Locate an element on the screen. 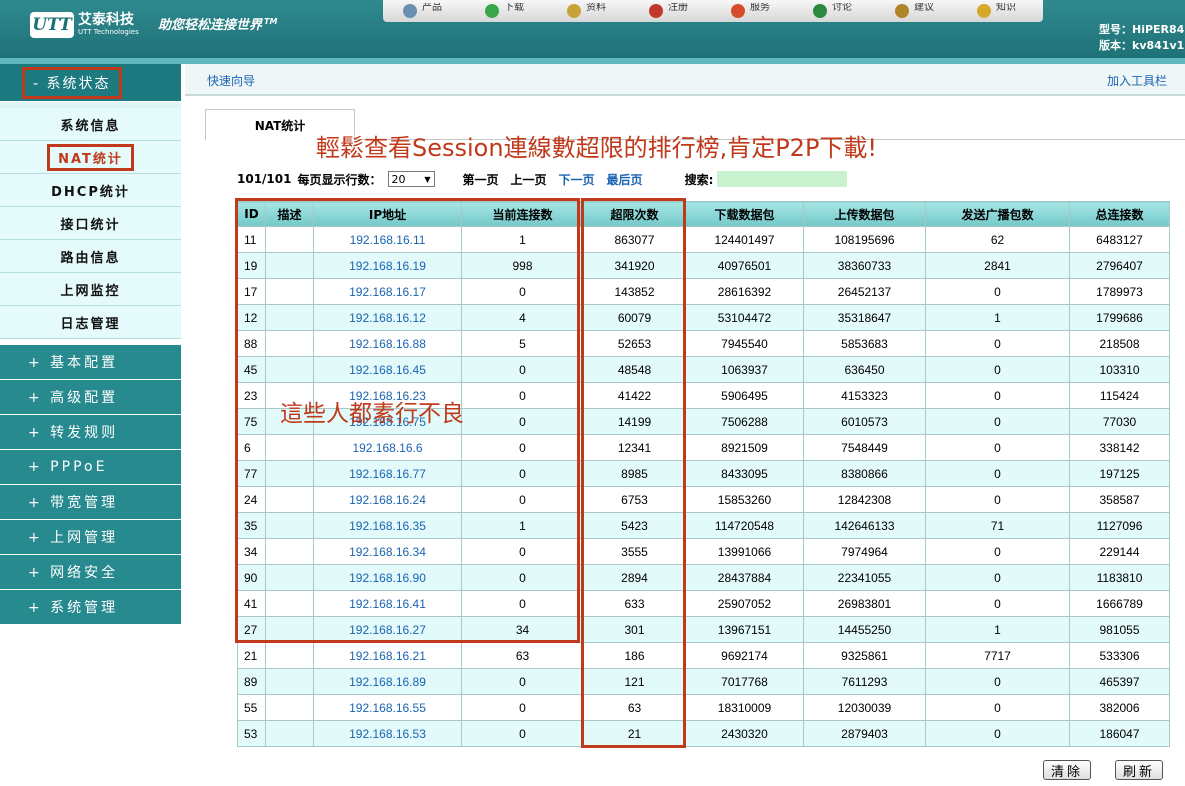 The image size is (1185, 786). cell-ip-address: 192.168.16.19 is located at coordinates (387, 265).